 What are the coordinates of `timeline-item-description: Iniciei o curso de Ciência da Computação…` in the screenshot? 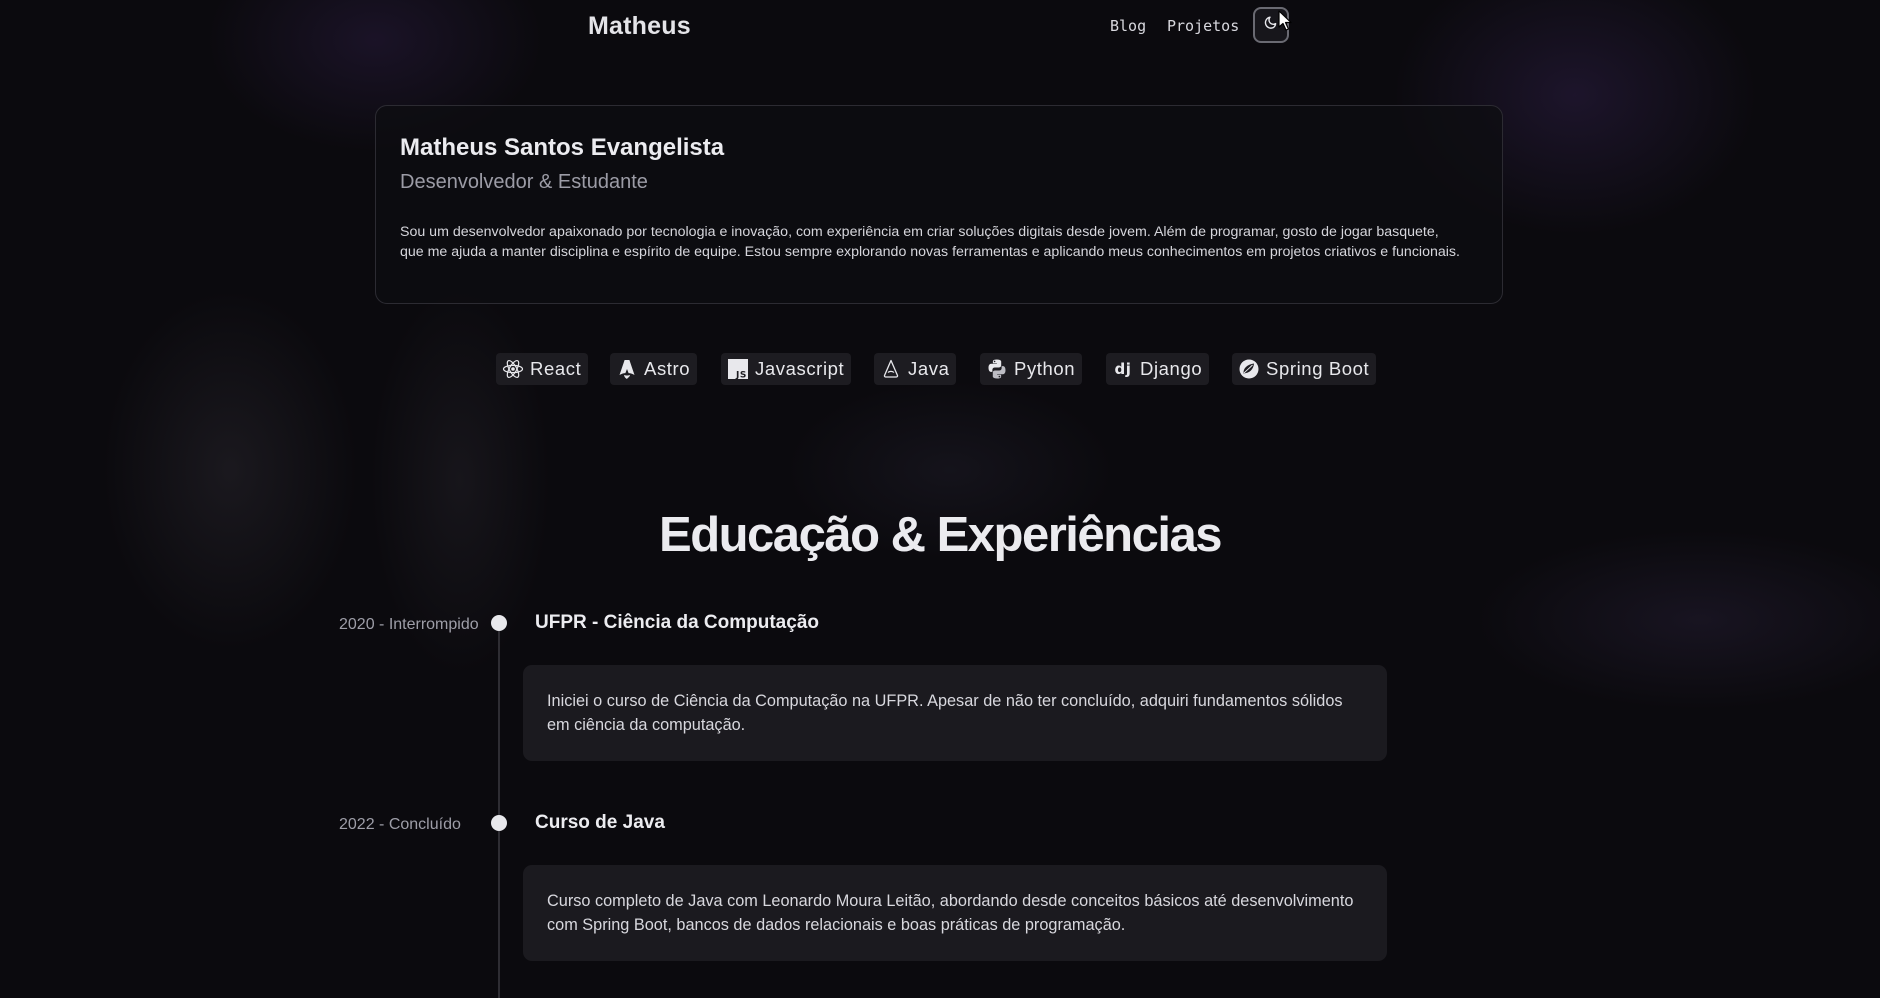 It's located at (955, 713).